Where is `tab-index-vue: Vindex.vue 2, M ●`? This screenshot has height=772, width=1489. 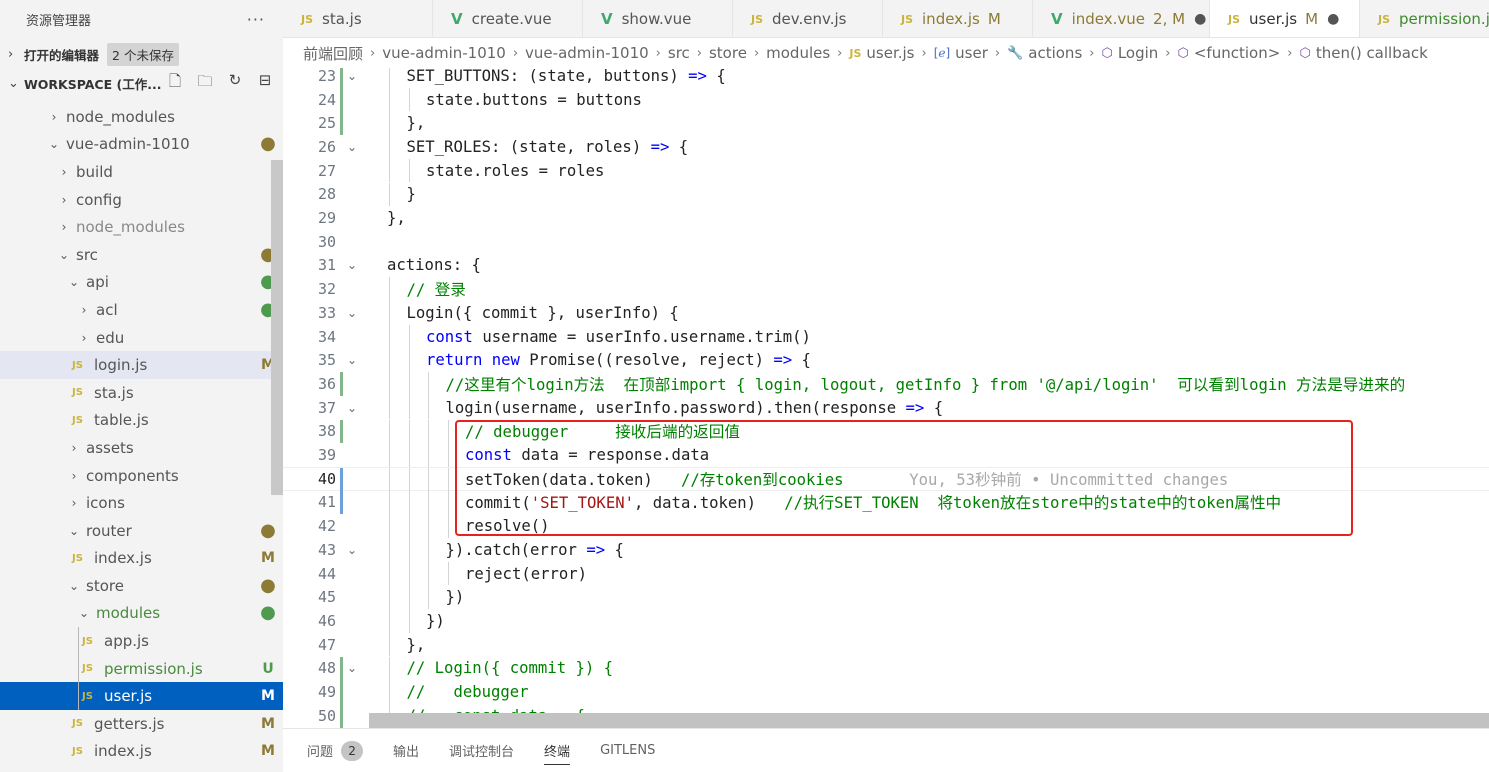 tab-index-vue: Vindex.vue 2, M ● is located at coordinates (1121, 18).